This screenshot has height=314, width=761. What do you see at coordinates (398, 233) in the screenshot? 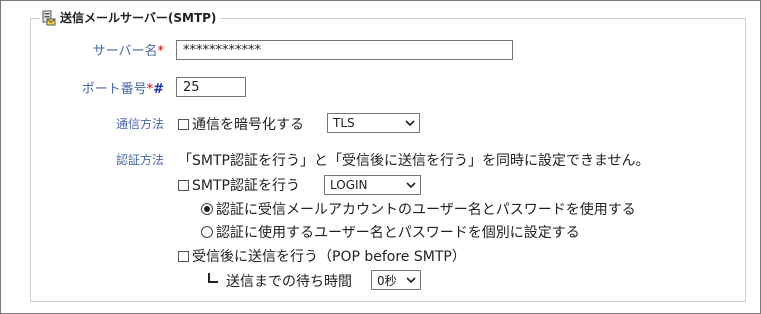
I see `radio-separate-label: 認証に使用するユーザー名とパスワードを個別に設定する` at bounding box center [398, 233].